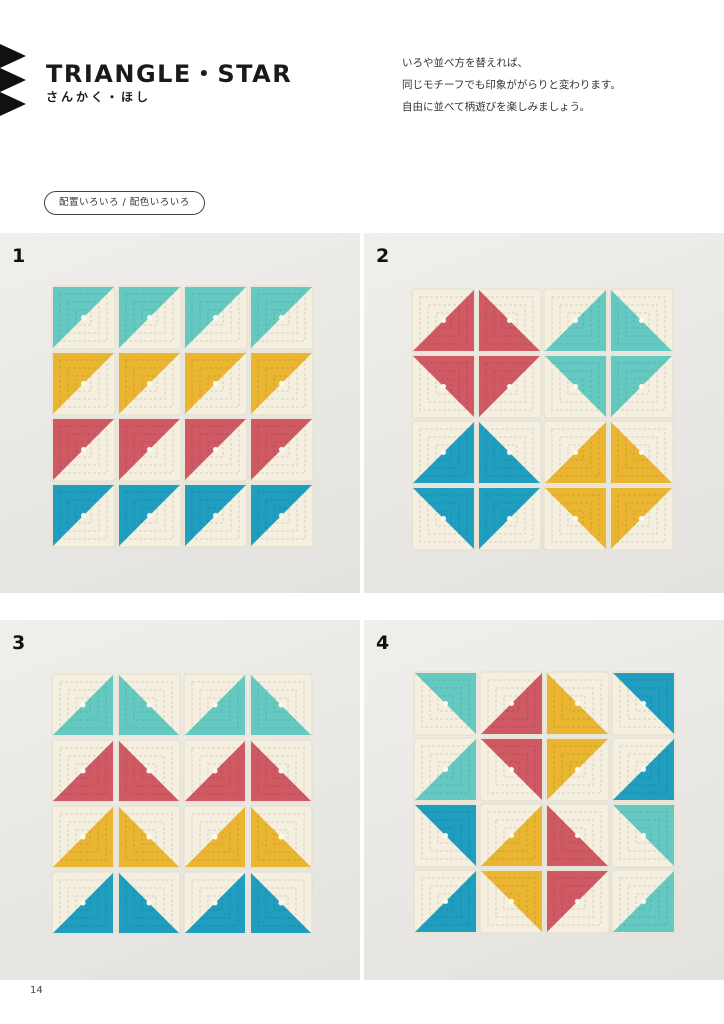 This screenshot has height=1024, width=724. What do you see at coordinates (383, 643) in the screenshot?
I see `panel-number: 4` at bounding box center [383, 643].